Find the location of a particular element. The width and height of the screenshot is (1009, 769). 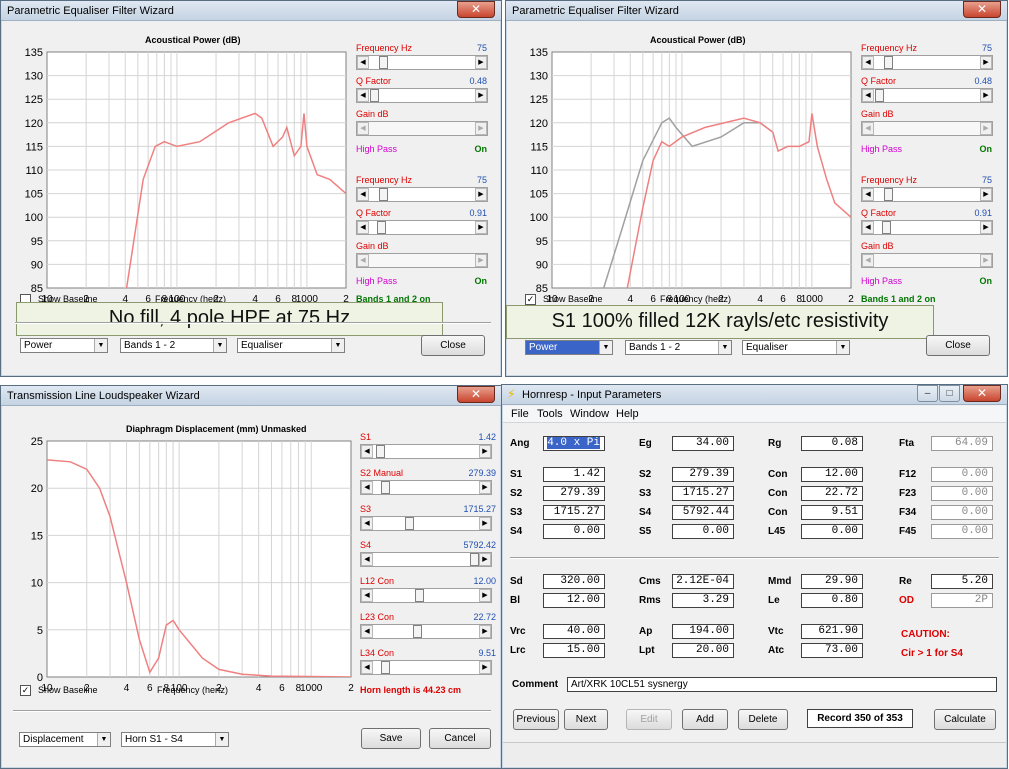

show-baseline-checkbox: ✓ is located at coordinates (530, 299).